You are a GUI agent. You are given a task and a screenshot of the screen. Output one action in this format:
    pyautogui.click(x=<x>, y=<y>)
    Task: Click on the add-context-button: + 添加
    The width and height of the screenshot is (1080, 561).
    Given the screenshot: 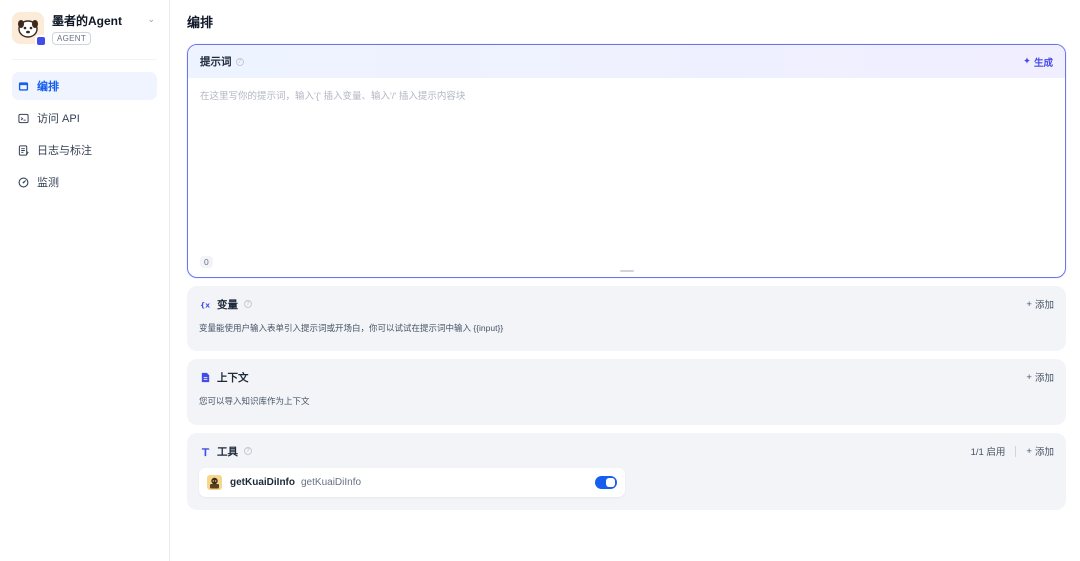 What is the action you would take?
    pyautogui.click(x=1040, y=377)
    